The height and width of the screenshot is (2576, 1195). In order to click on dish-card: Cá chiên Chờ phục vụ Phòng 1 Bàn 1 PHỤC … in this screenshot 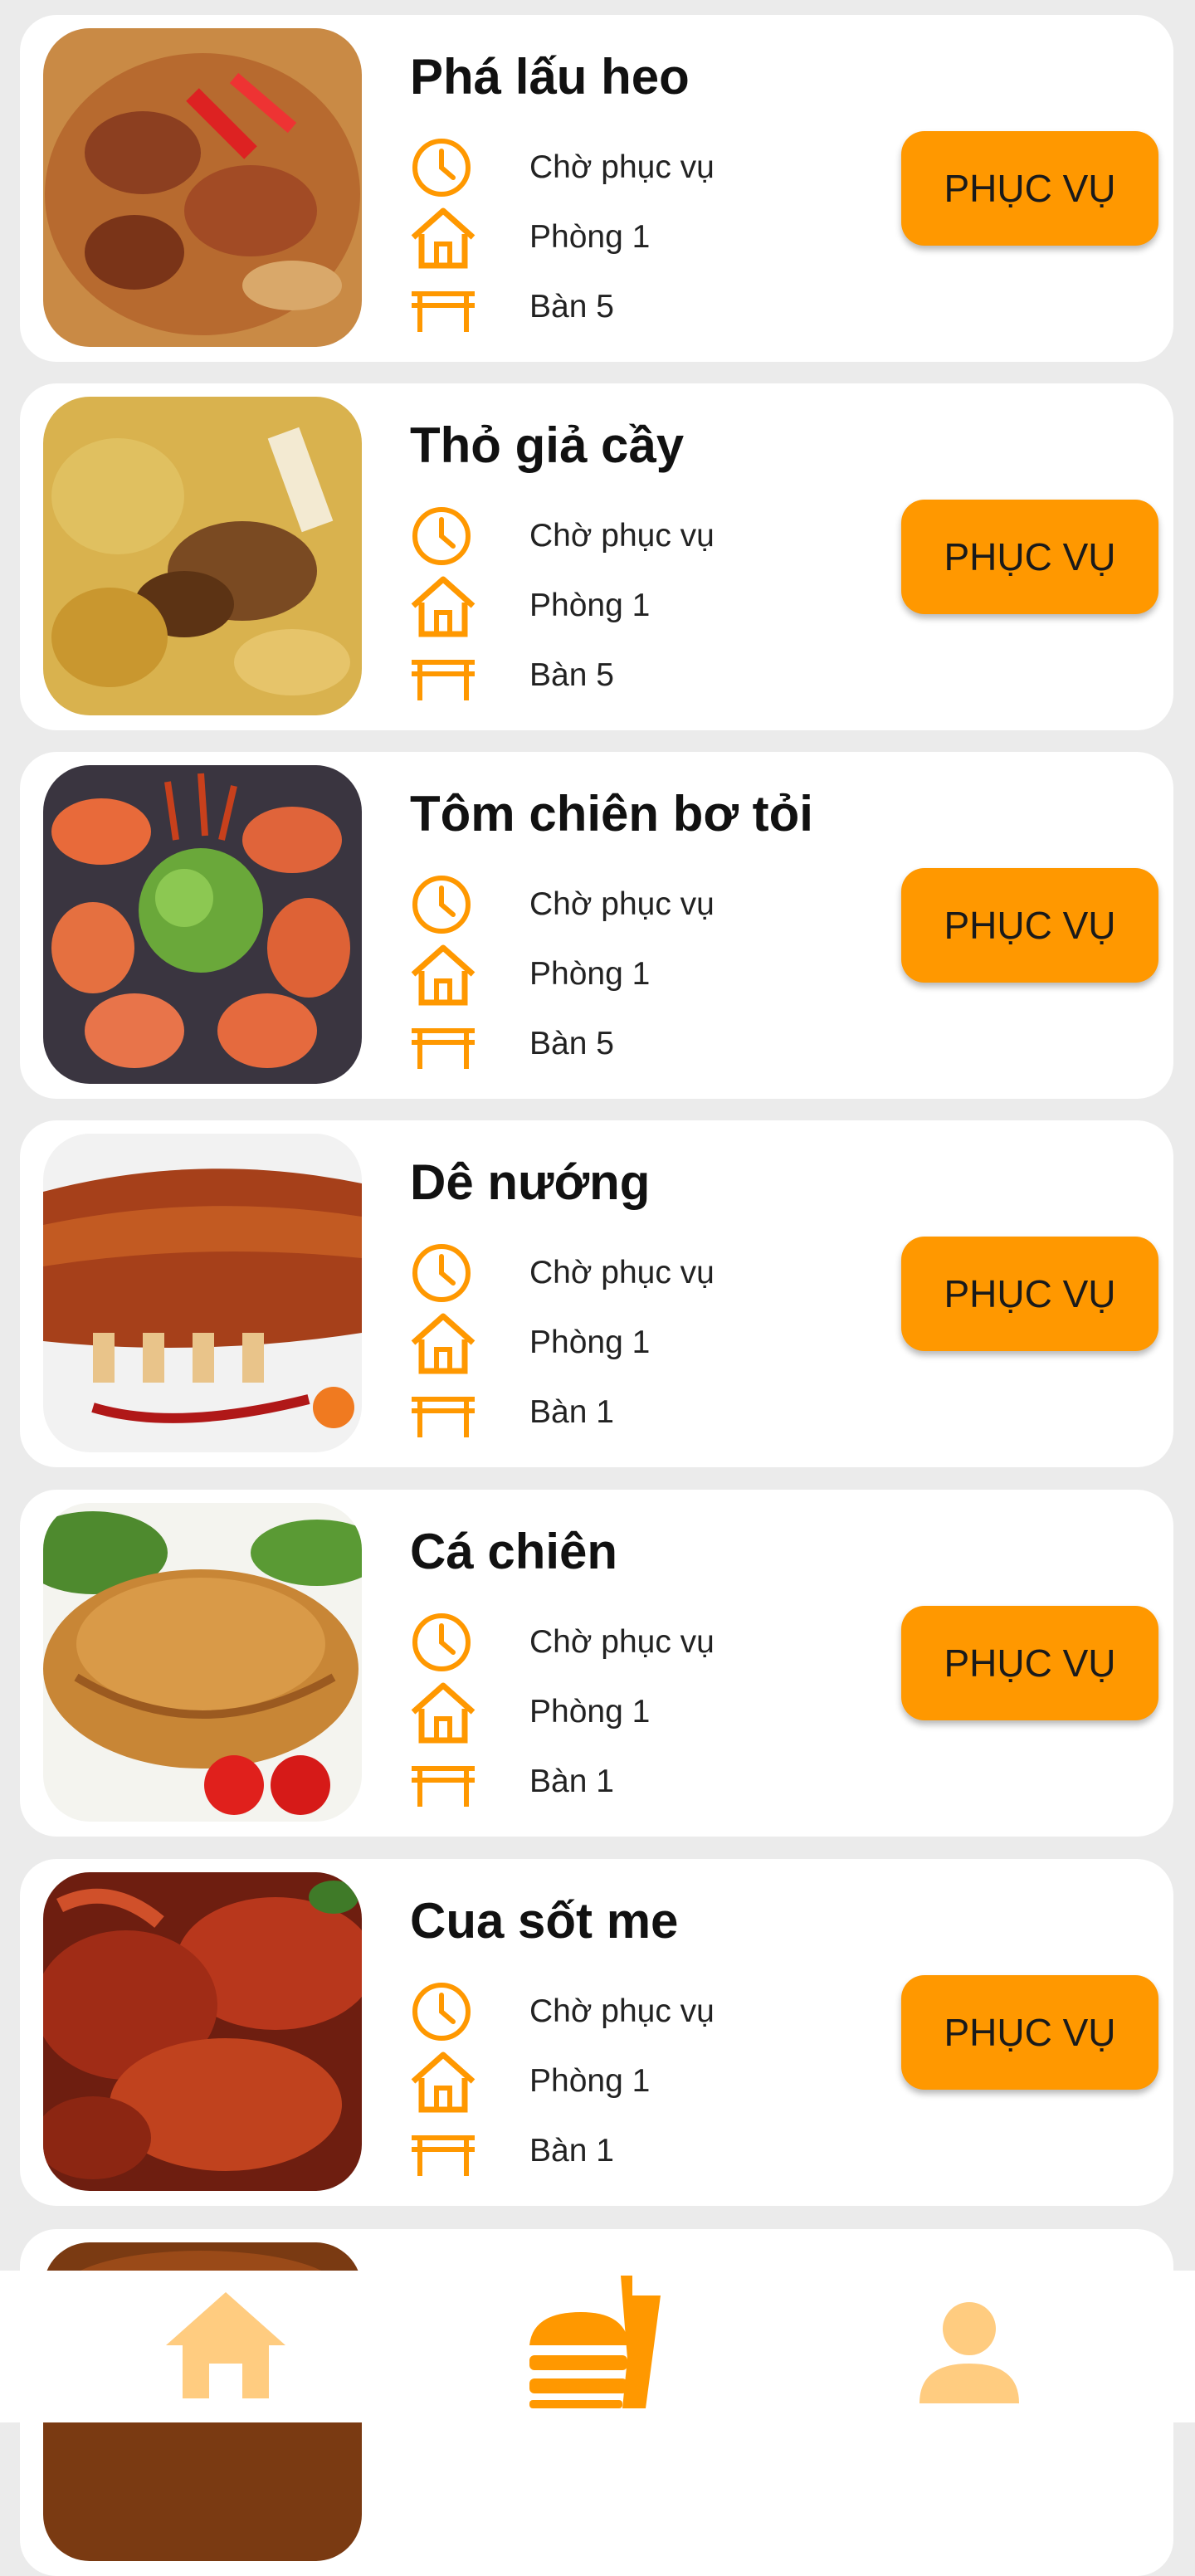, I will do `click(596, 1664)`.